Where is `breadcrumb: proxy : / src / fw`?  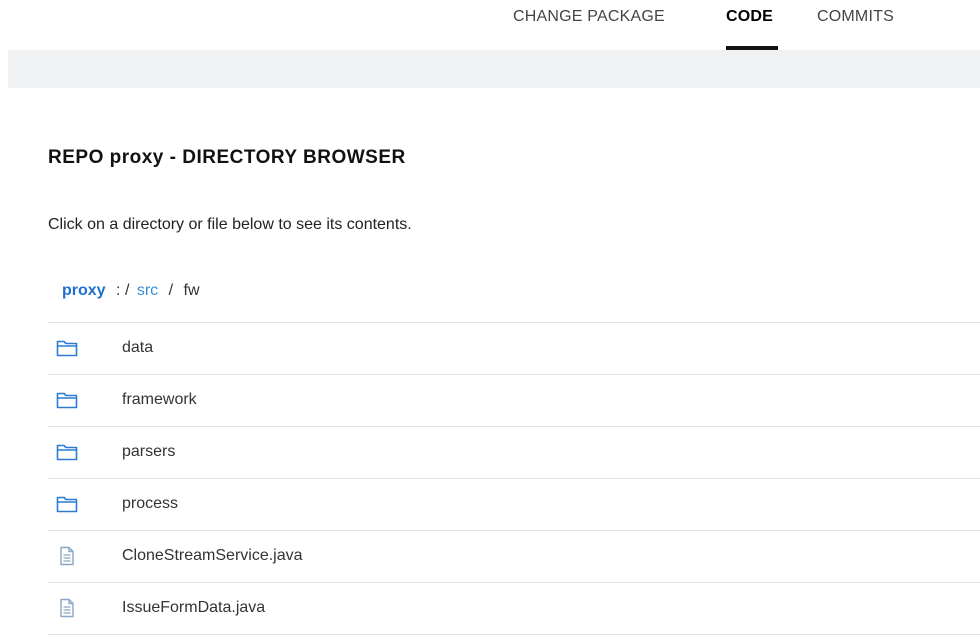
breadcrumb: proxy : / src / fw is located at coordinates (131, 291).